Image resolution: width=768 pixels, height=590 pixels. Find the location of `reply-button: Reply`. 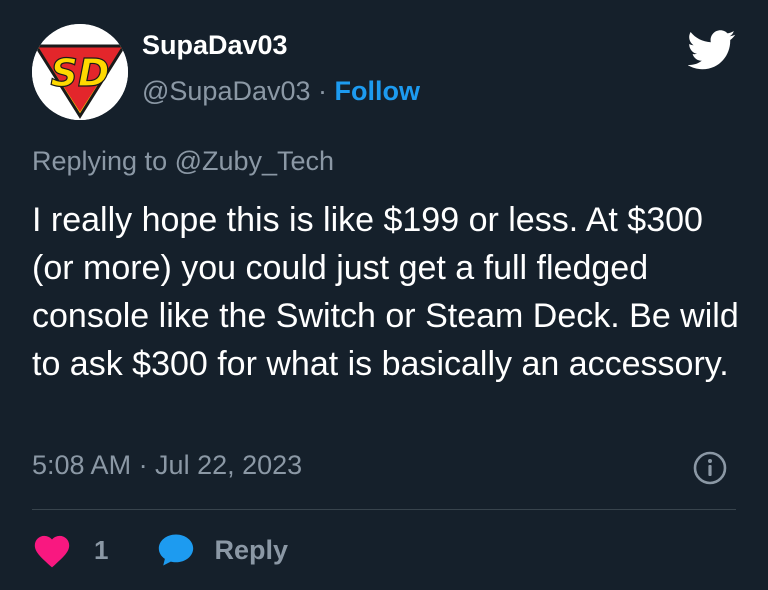

reply-button: Reply is located at coordinates (222, 550).